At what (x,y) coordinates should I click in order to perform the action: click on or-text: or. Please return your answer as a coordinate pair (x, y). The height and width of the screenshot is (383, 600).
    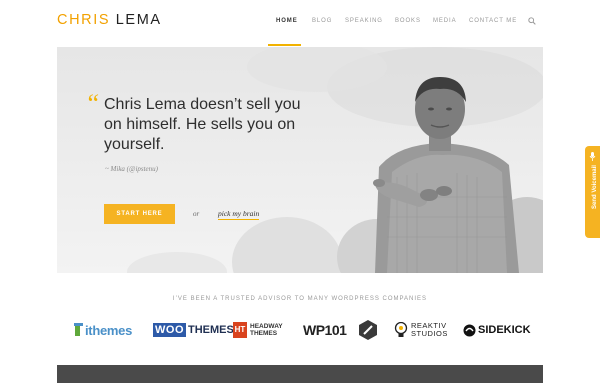
    Looking at the image, I should click on (196, 214).